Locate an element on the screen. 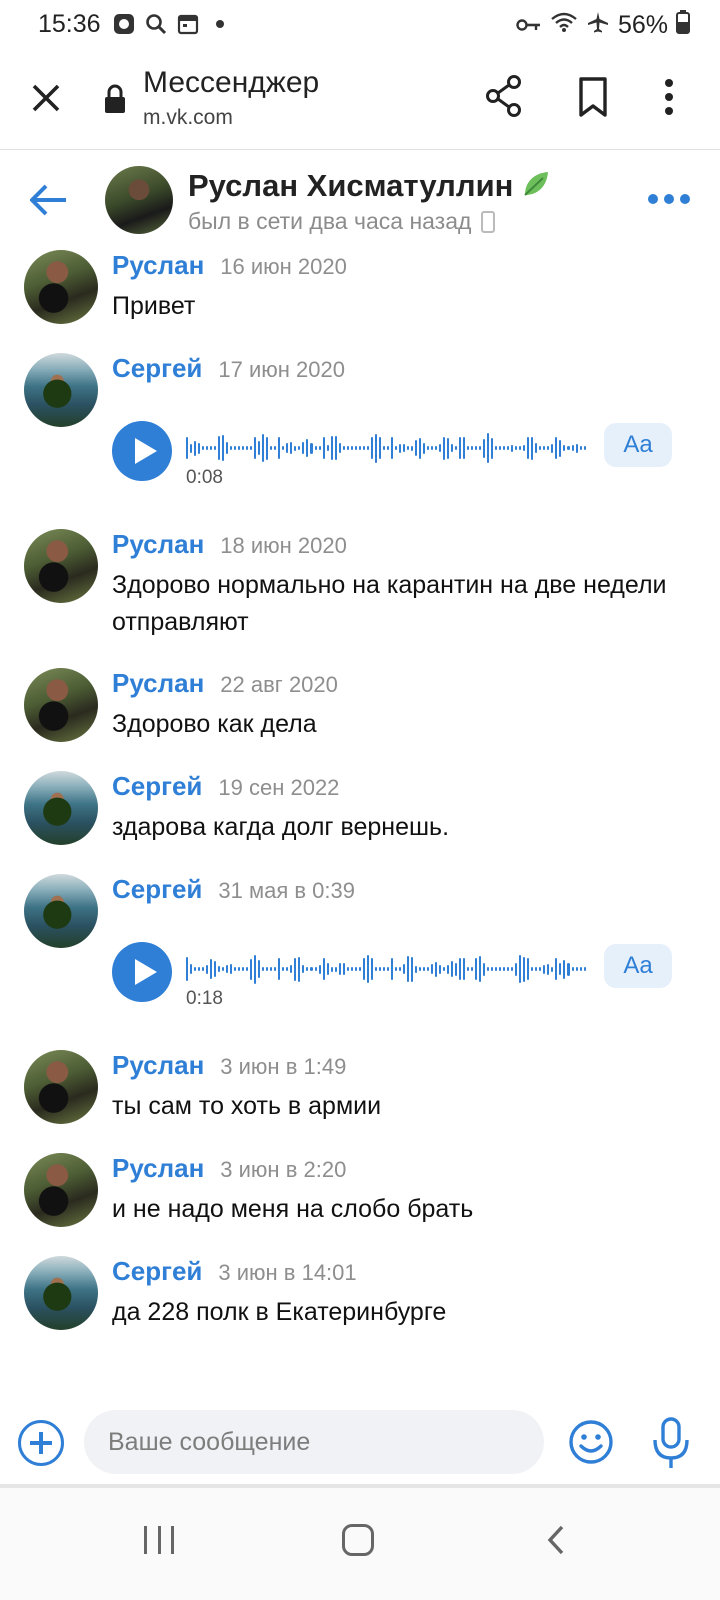 This screenshot has width=720, height=1600. overflow-menu-icon is located at coordinates (669, 97).